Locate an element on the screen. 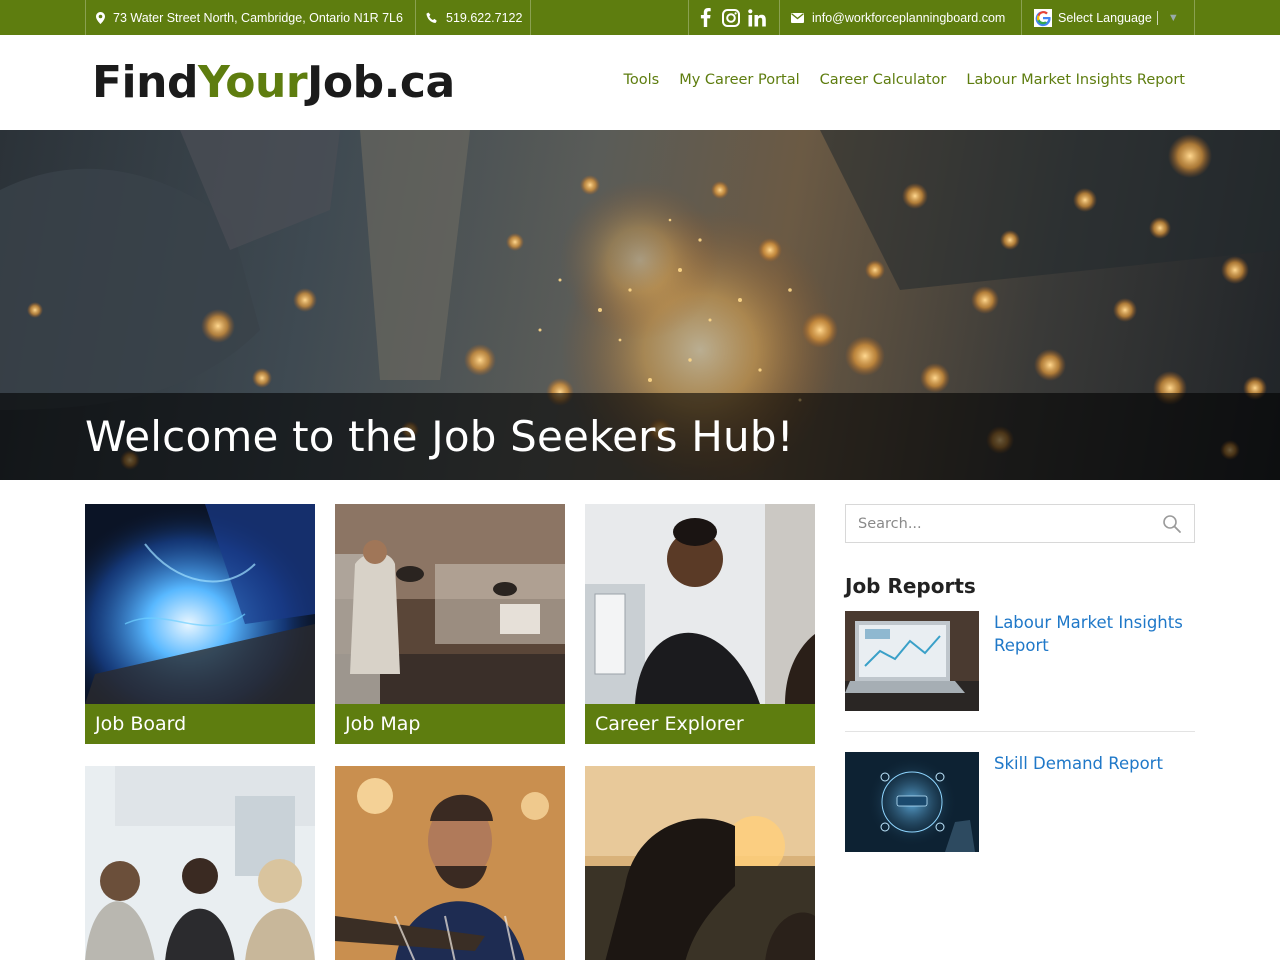 The height and width of the screenshot is (960, 1280). map-marker-icon is located at coordinates (100, 17).